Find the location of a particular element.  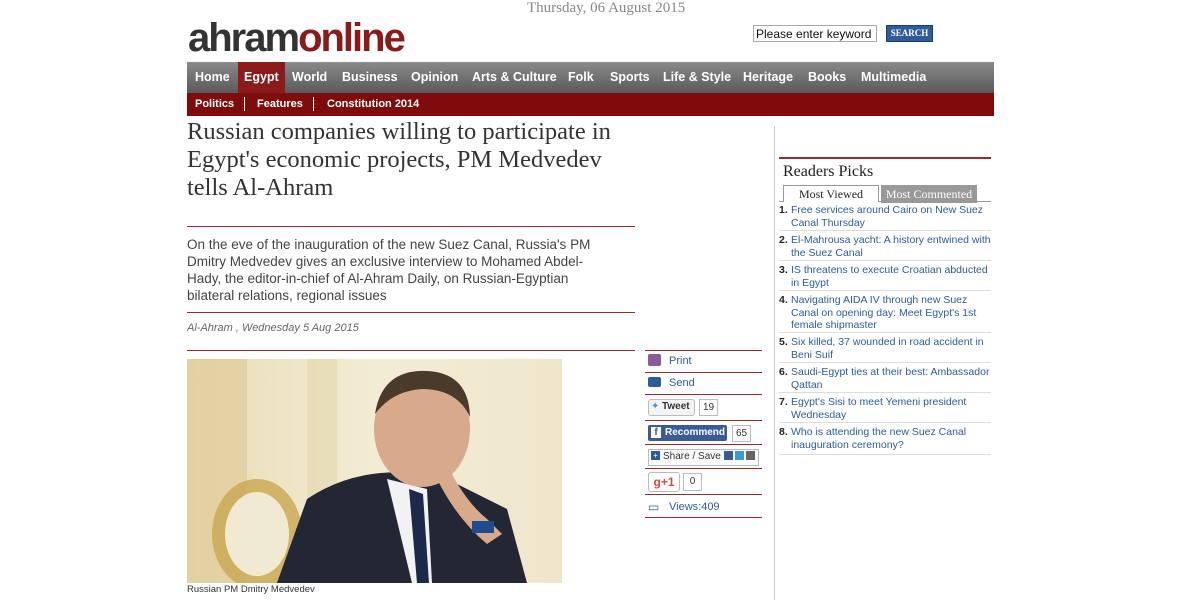

nav-item-arts-culture: Arts & Culture is located at coordinates (514, 77).